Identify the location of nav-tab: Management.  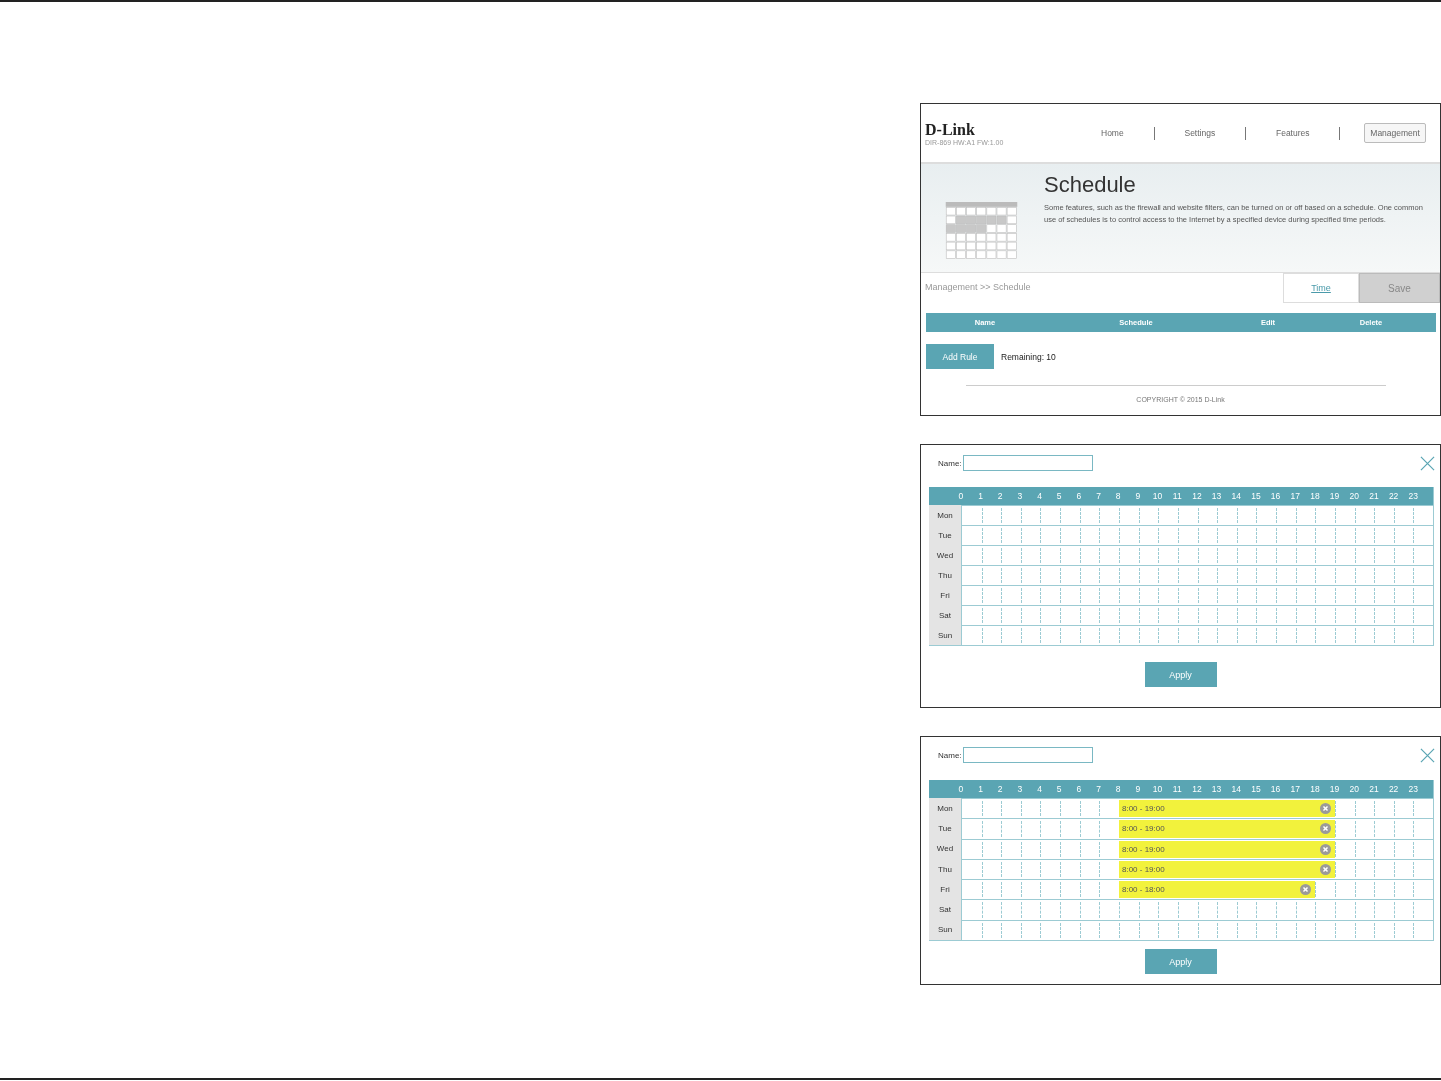
(1395, 133).